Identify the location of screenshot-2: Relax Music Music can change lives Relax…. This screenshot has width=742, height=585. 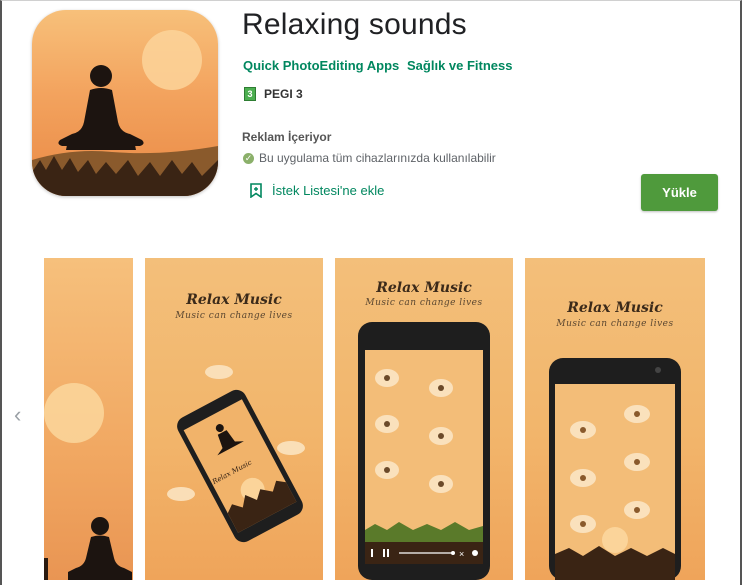
(234, 419).